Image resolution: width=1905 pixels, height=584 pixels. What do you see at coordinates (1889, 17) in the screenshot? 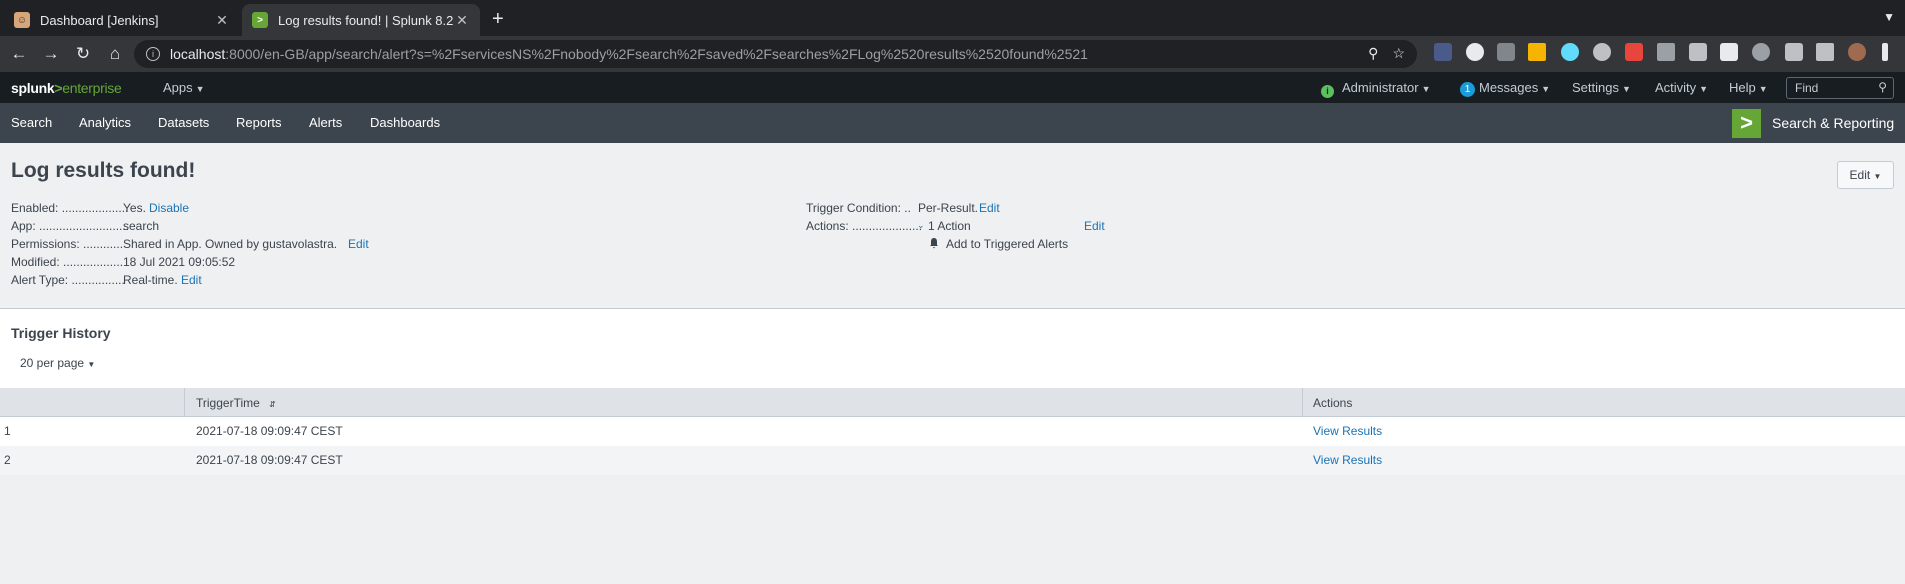
I see `tab-search-icon: ▼` at bounding box center [1889, 17].